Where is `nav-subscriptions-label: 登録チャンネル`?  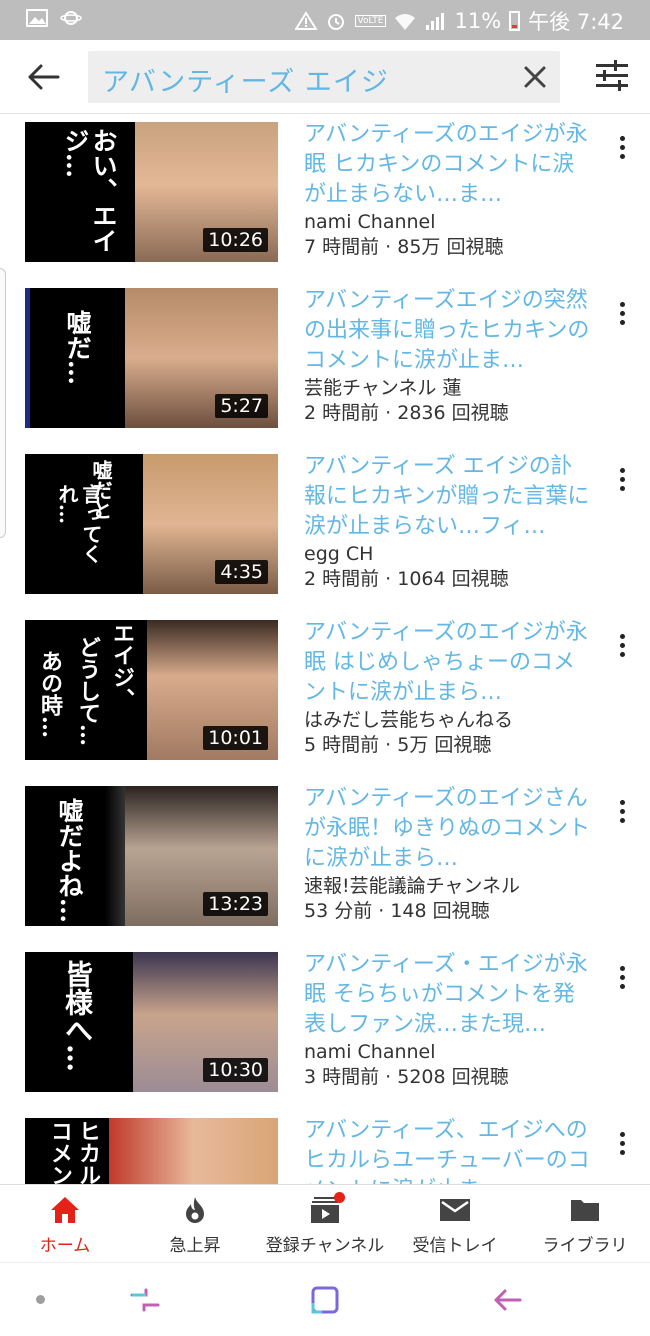 nav-subscriptions-label: 登録チャンネル is located at coordinates (325, 1246).